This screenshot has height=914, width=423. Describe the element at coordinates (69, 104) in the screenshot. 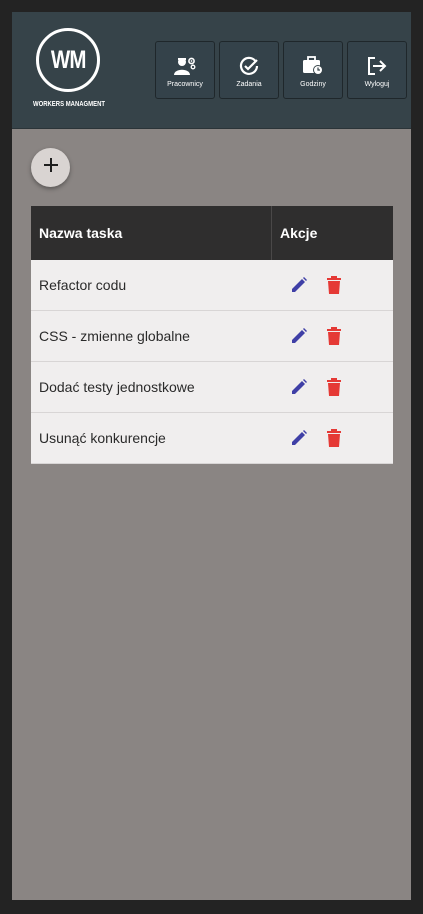

I see `logo-name: WORKERS MANAGMENT` at that location.